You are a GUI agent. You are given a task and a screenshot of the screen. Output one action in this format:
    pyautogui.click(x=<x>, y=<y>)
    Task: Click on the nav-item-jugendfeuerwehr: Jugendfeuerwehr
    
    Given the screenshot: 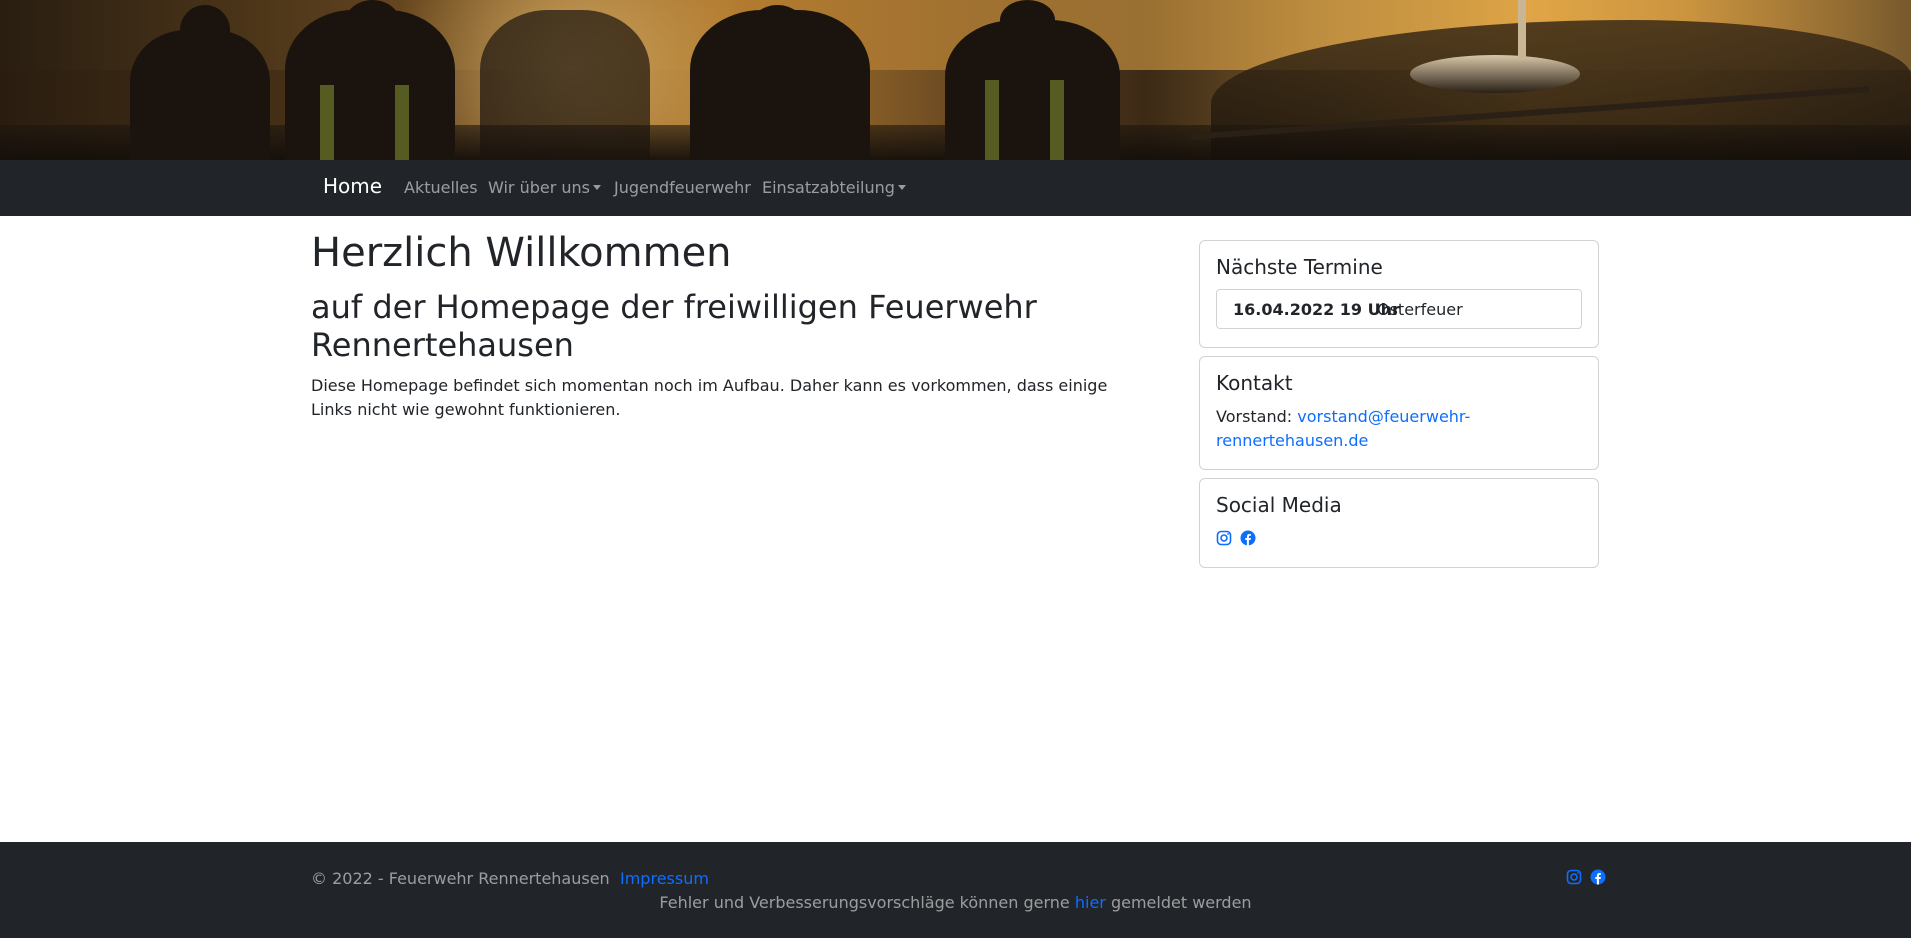 What is the action you would take?
    pyautogui.click(x=682, y=187)
    